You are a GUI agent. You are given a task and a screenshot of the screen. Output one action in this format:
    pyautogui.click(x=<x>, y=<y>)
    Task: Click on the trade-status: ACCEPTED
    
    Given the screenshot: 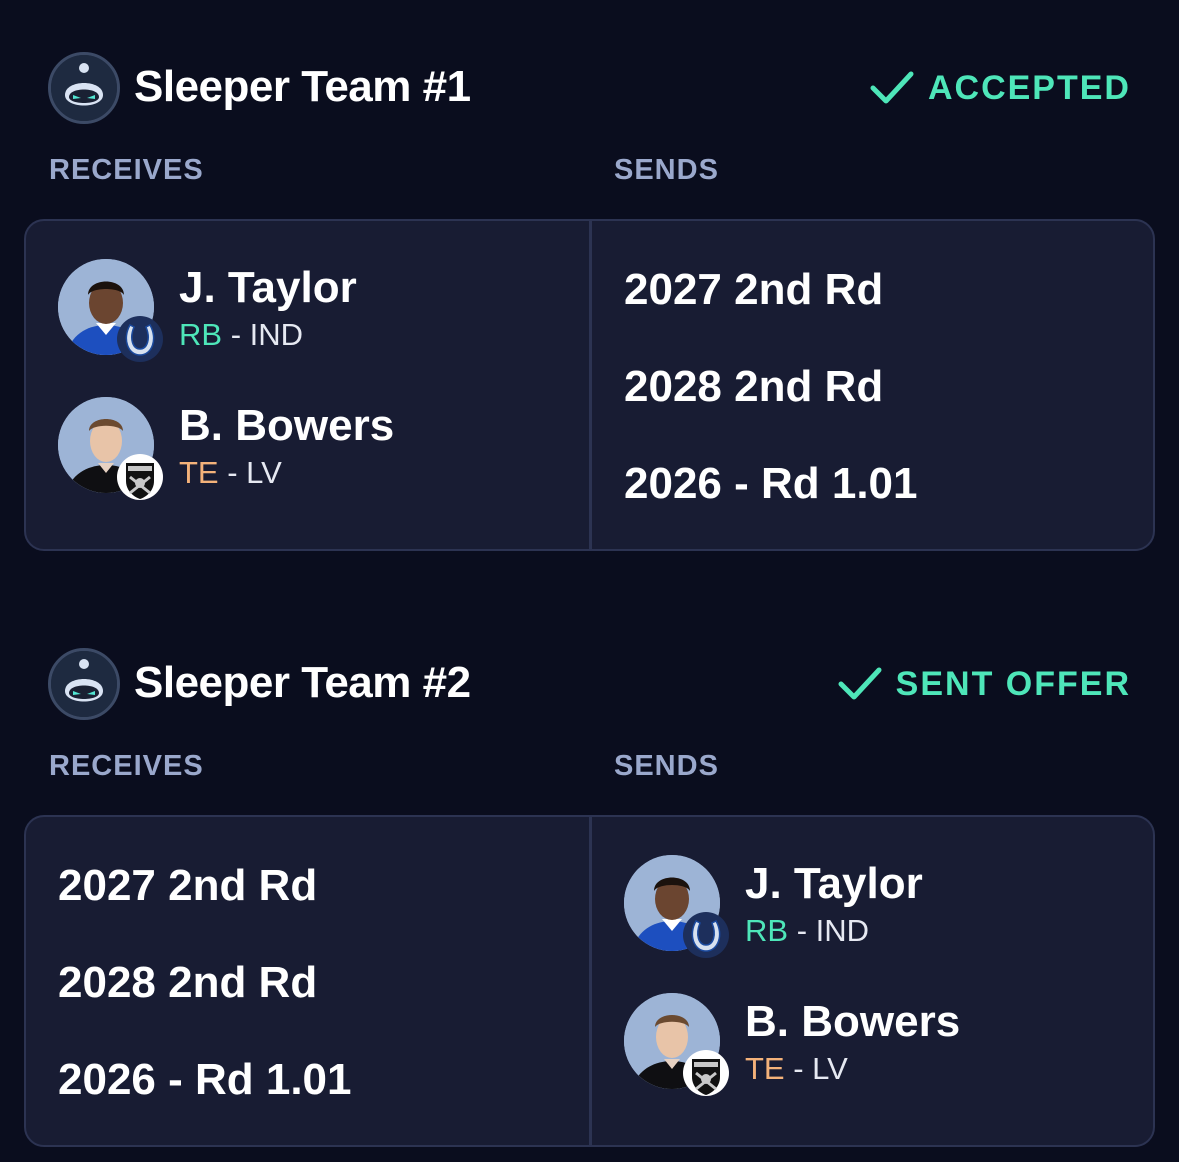 What is the action you would take?
    pyautogui.click(x=1000, y=88)
    